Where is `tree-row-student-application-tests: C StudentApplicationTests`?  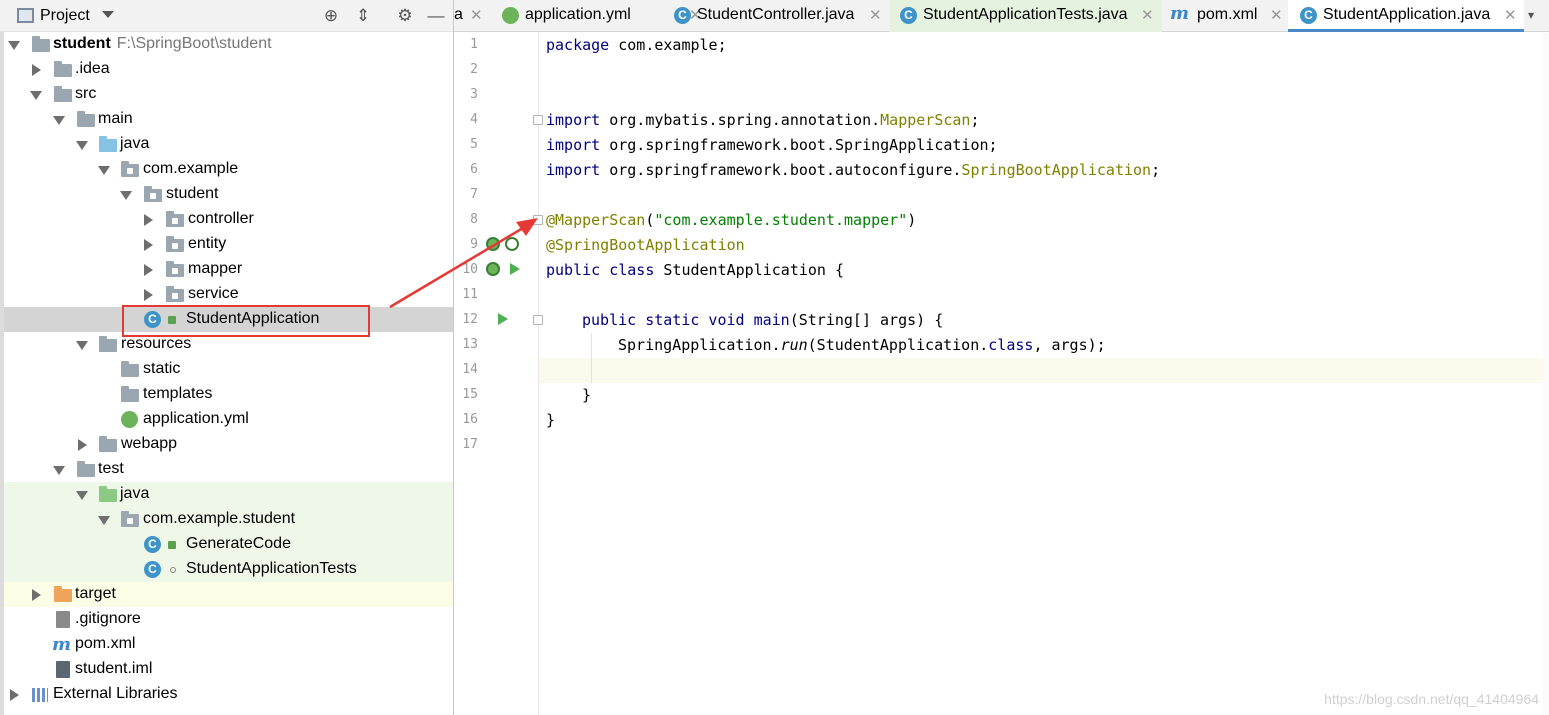 tree-row-student-application-tests: C StudentApplicationTests is located at coordinates (228, 569).